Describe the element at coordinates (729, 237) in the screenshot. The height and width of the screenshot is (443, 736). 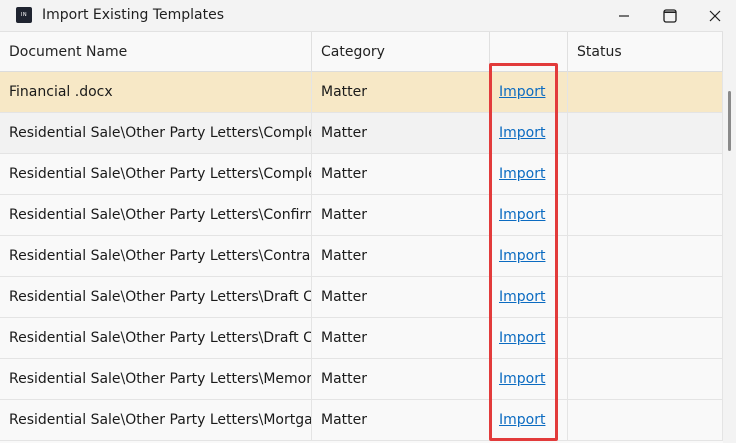
I see `vertical-scrollbar` at that location.